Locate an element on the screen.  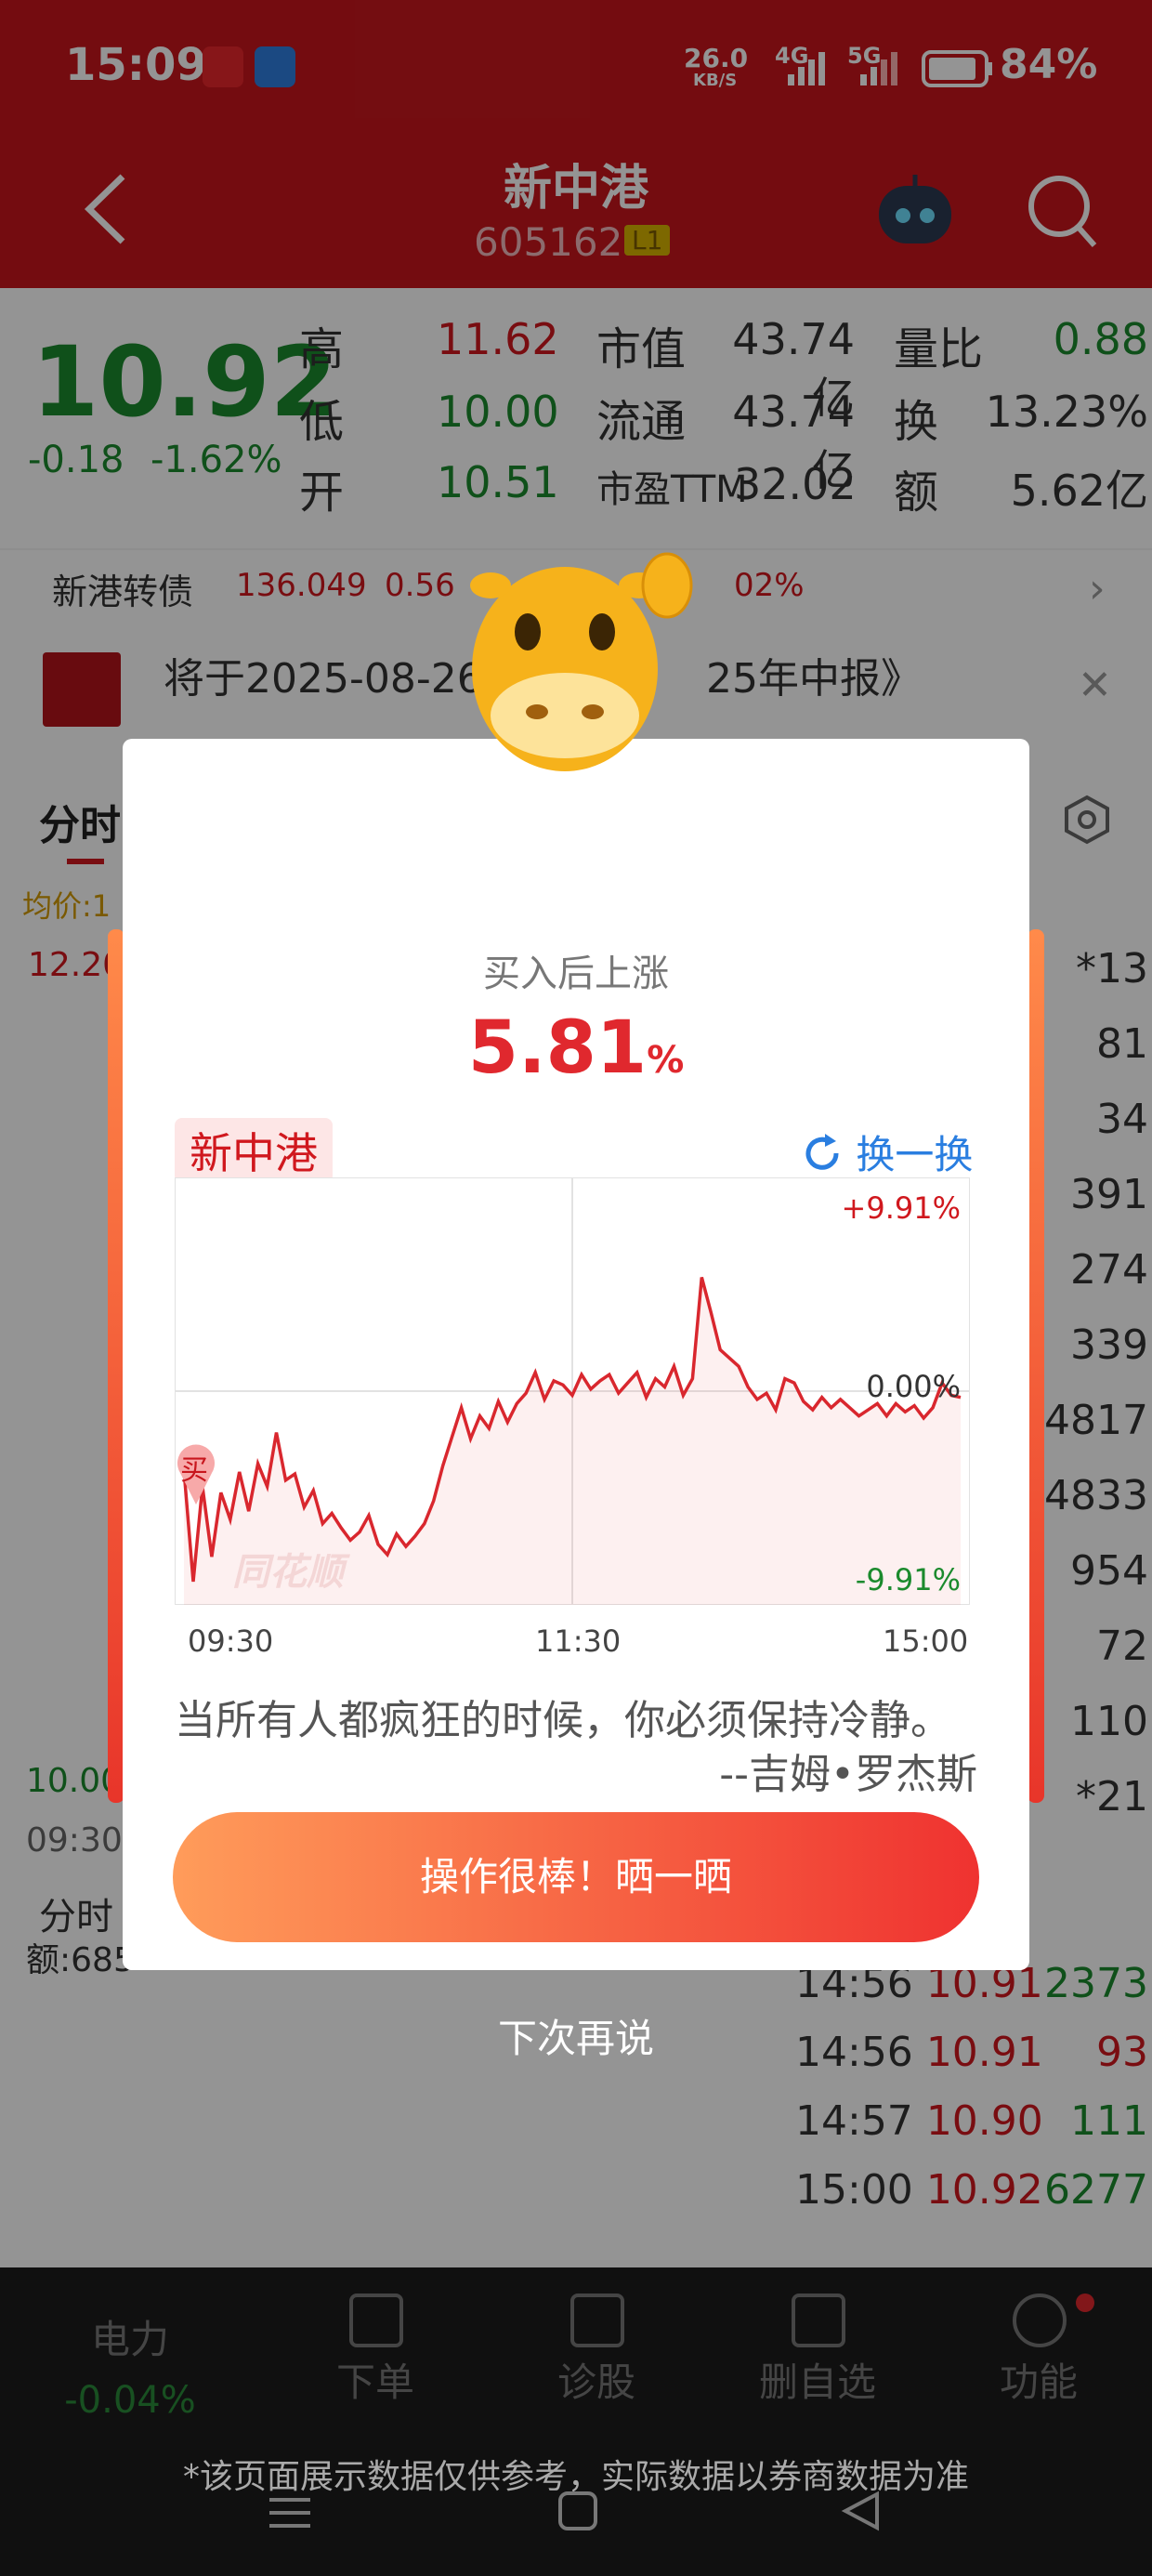
profit-percent: 5.81% is located at coordinates (576, 1048).